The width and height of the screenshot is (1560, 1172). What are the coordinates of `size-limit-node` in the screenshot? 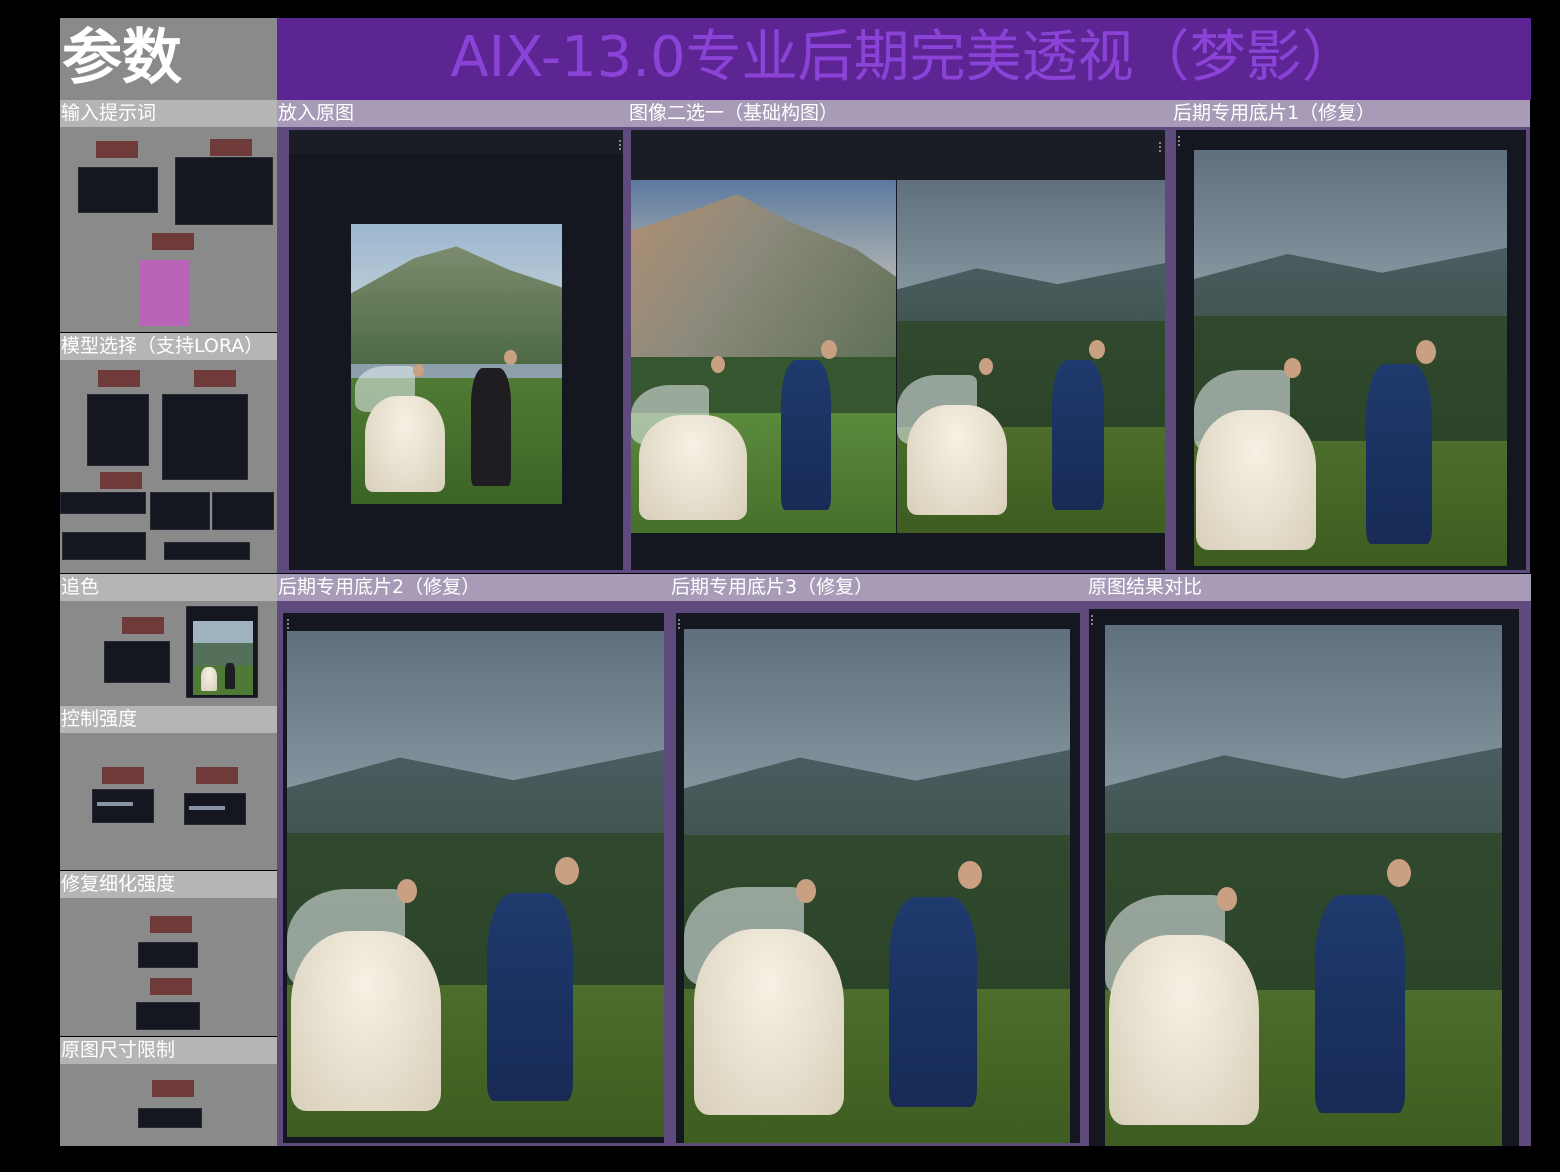 It's located at (170, 1118).